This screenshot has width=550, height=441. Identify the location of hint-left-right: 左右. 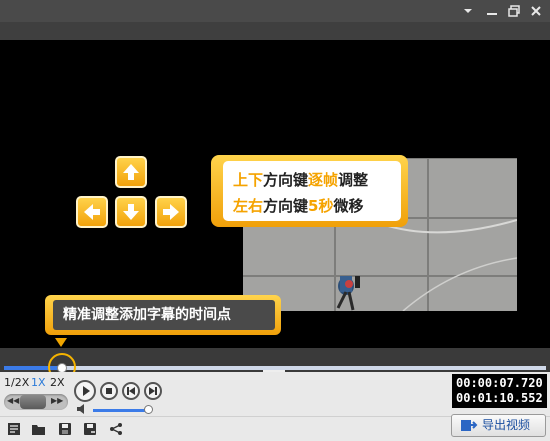
(248, 206).